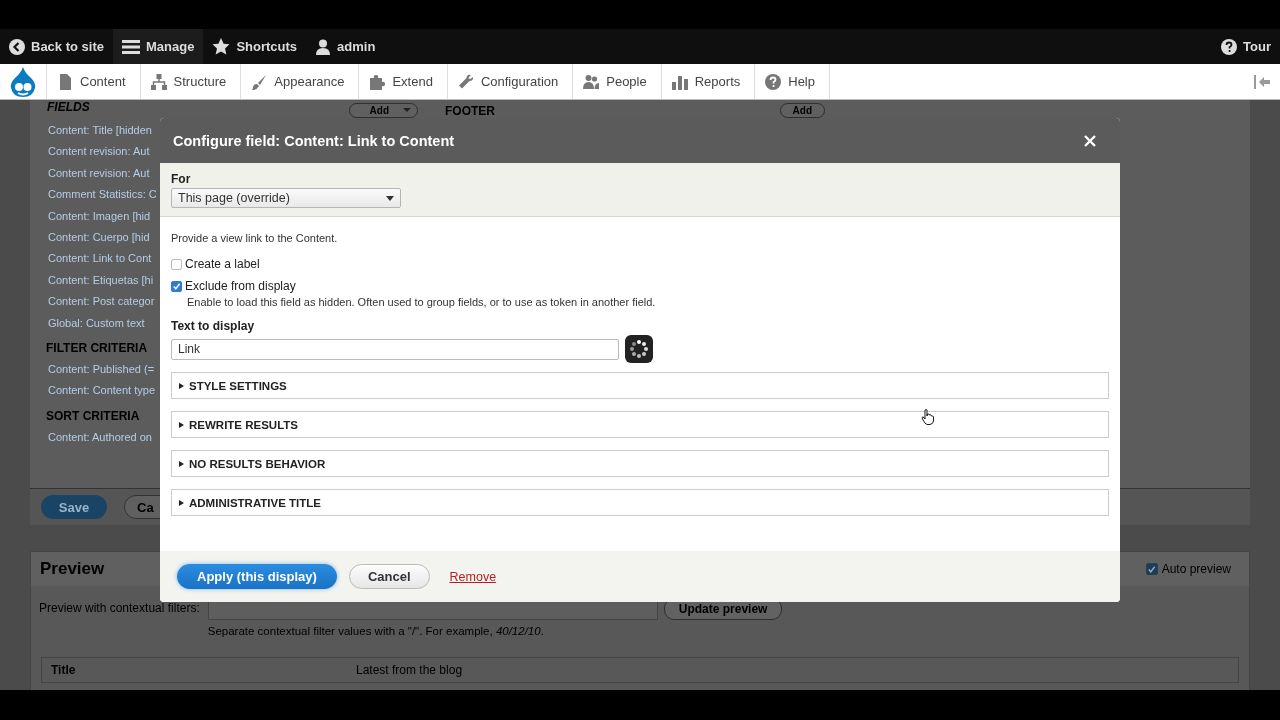 This screenshot has height=720, width=1280. What do you see at coordinates (473, 576) in the screenshot?
I see `remove-link: Remove` at bounding box center [473, 576].